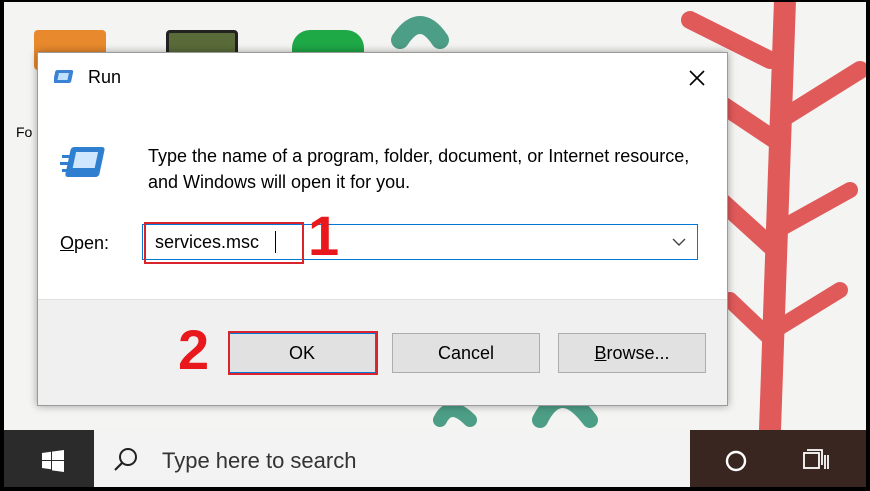  Describe the element at coordinates (466, 353) in the screenshot. I see `cancel-button: Cancel` at that location.